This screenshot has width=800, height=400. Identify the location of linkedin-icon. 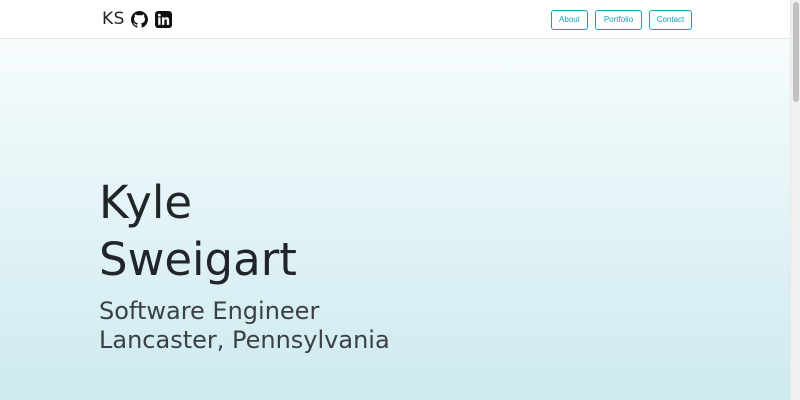
(164, 19).